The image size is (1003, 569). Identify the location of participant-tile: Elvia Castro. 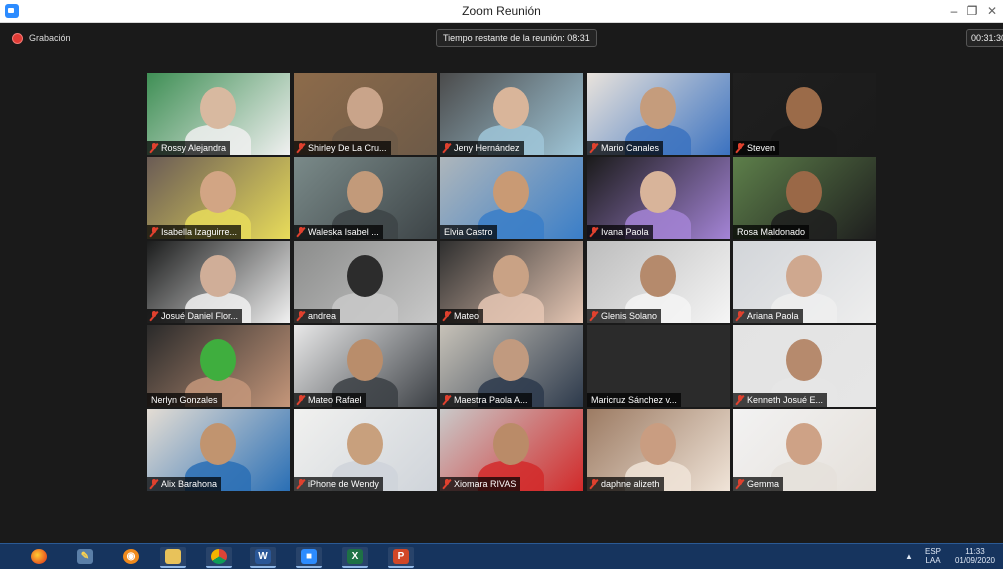
(511, 198).